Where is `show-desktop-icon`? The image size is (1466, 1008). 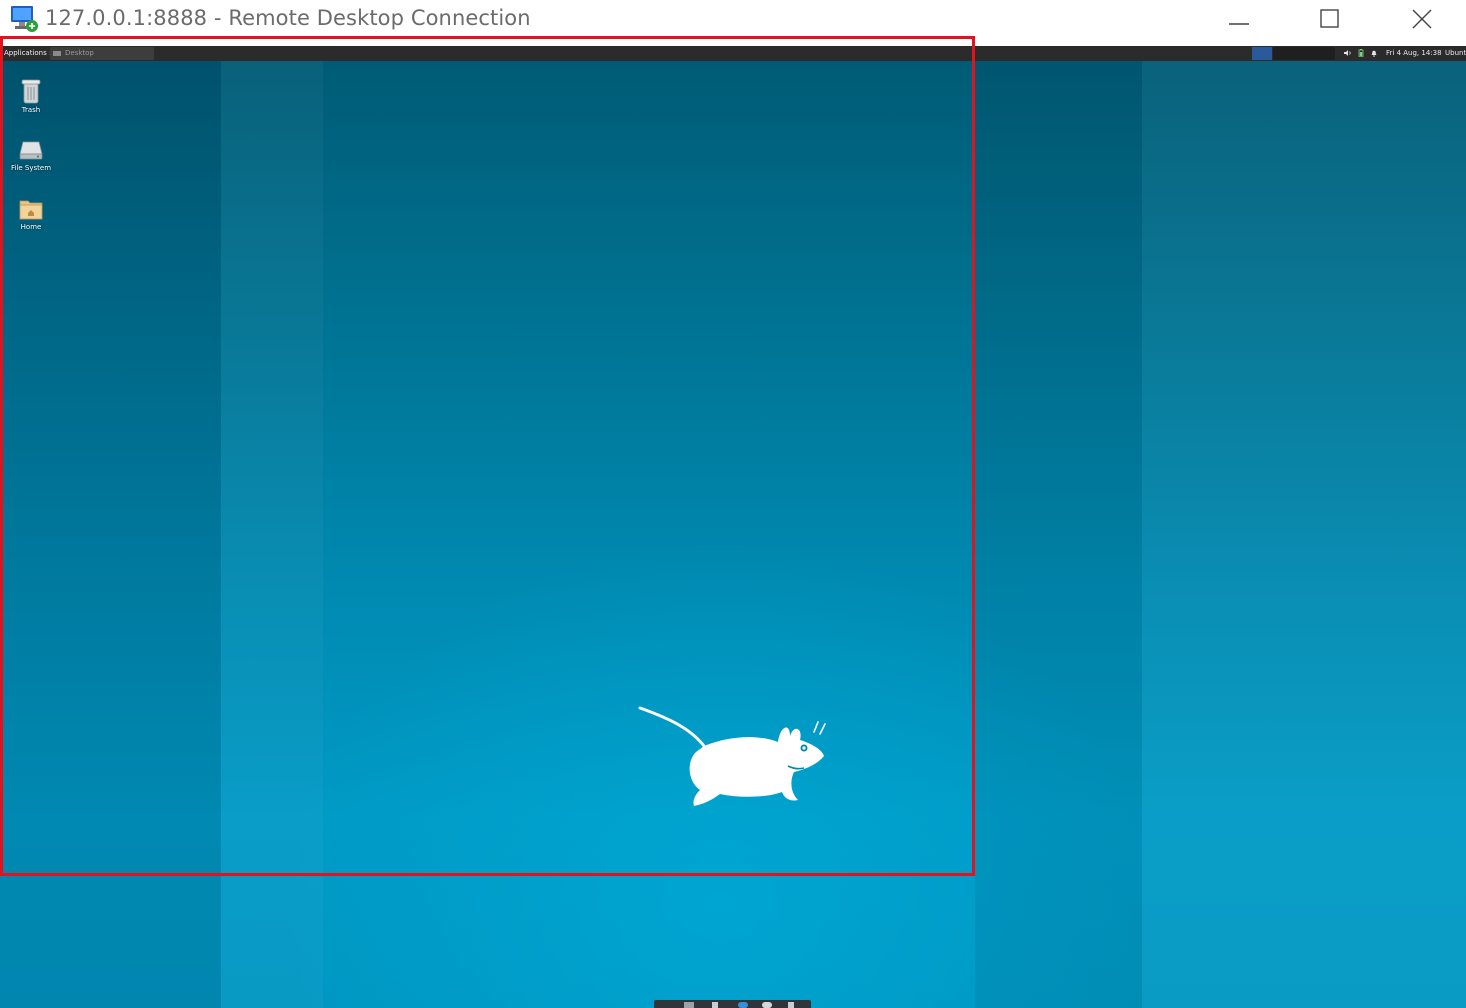
show-desktop-icon is located at coordinates (689, 1005).